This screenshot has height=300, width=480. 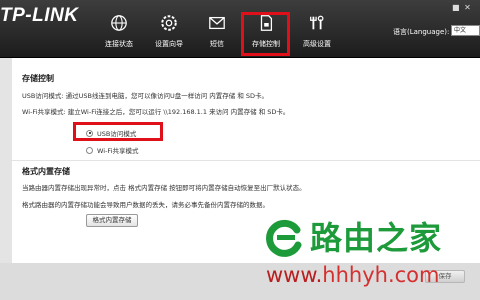 What do you see at coordinates (317, 31) in the screenshot?
I see `nav-advanced-settings: 高级设置` at bounding box center [317, 31].